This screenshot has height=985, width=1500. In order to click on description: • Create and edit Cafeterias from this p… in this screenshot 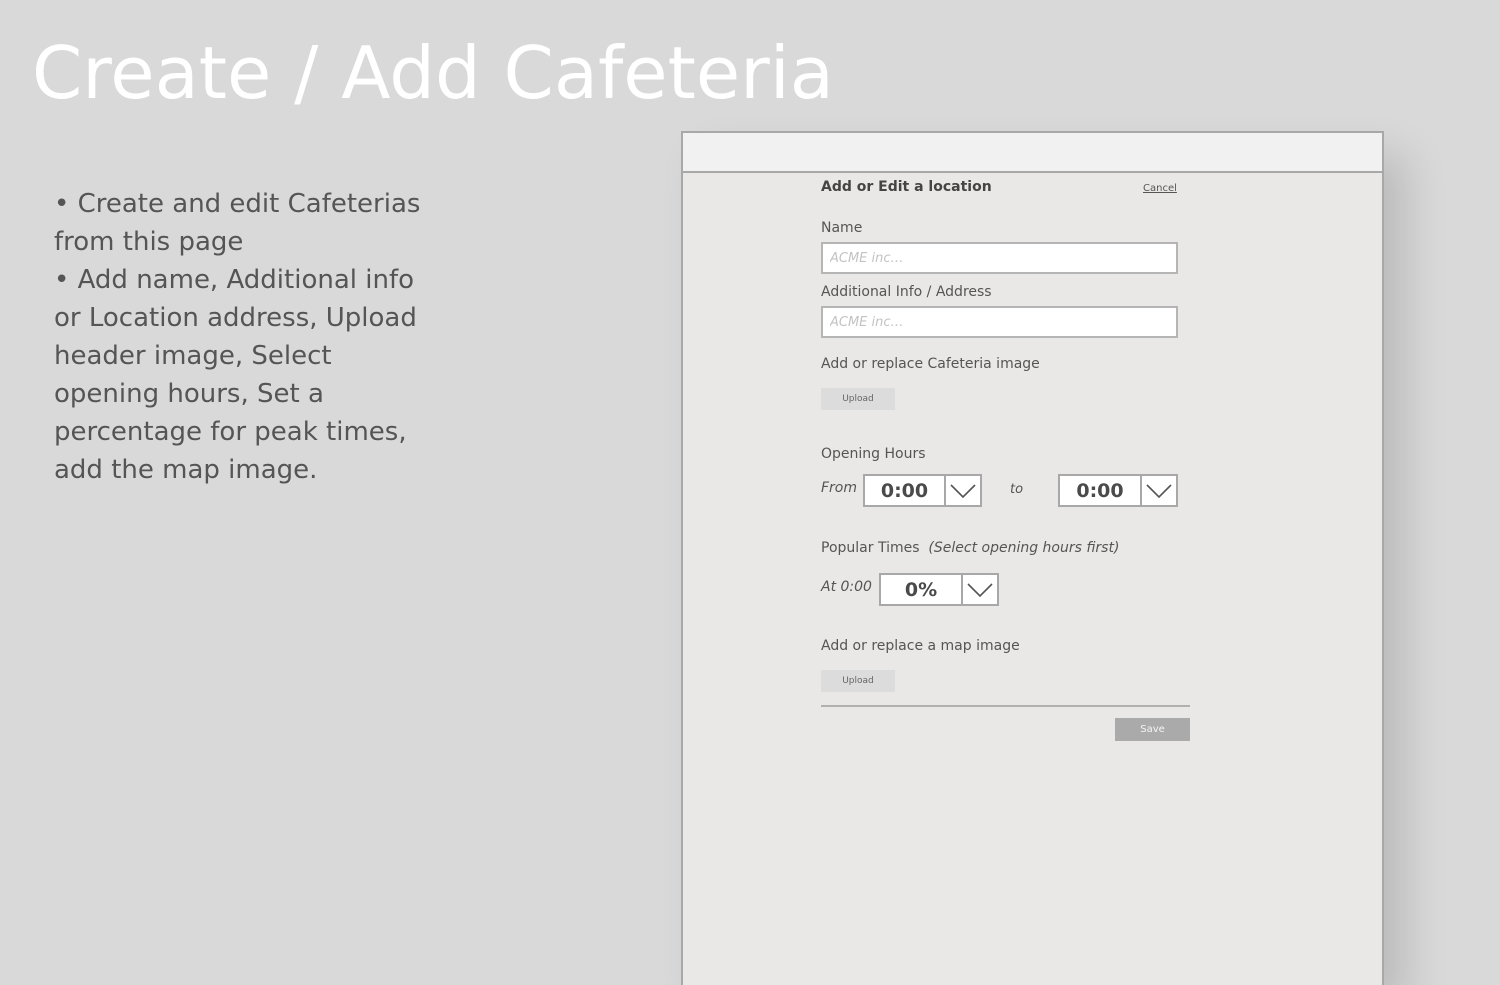, I will do `click(244, 337)`.